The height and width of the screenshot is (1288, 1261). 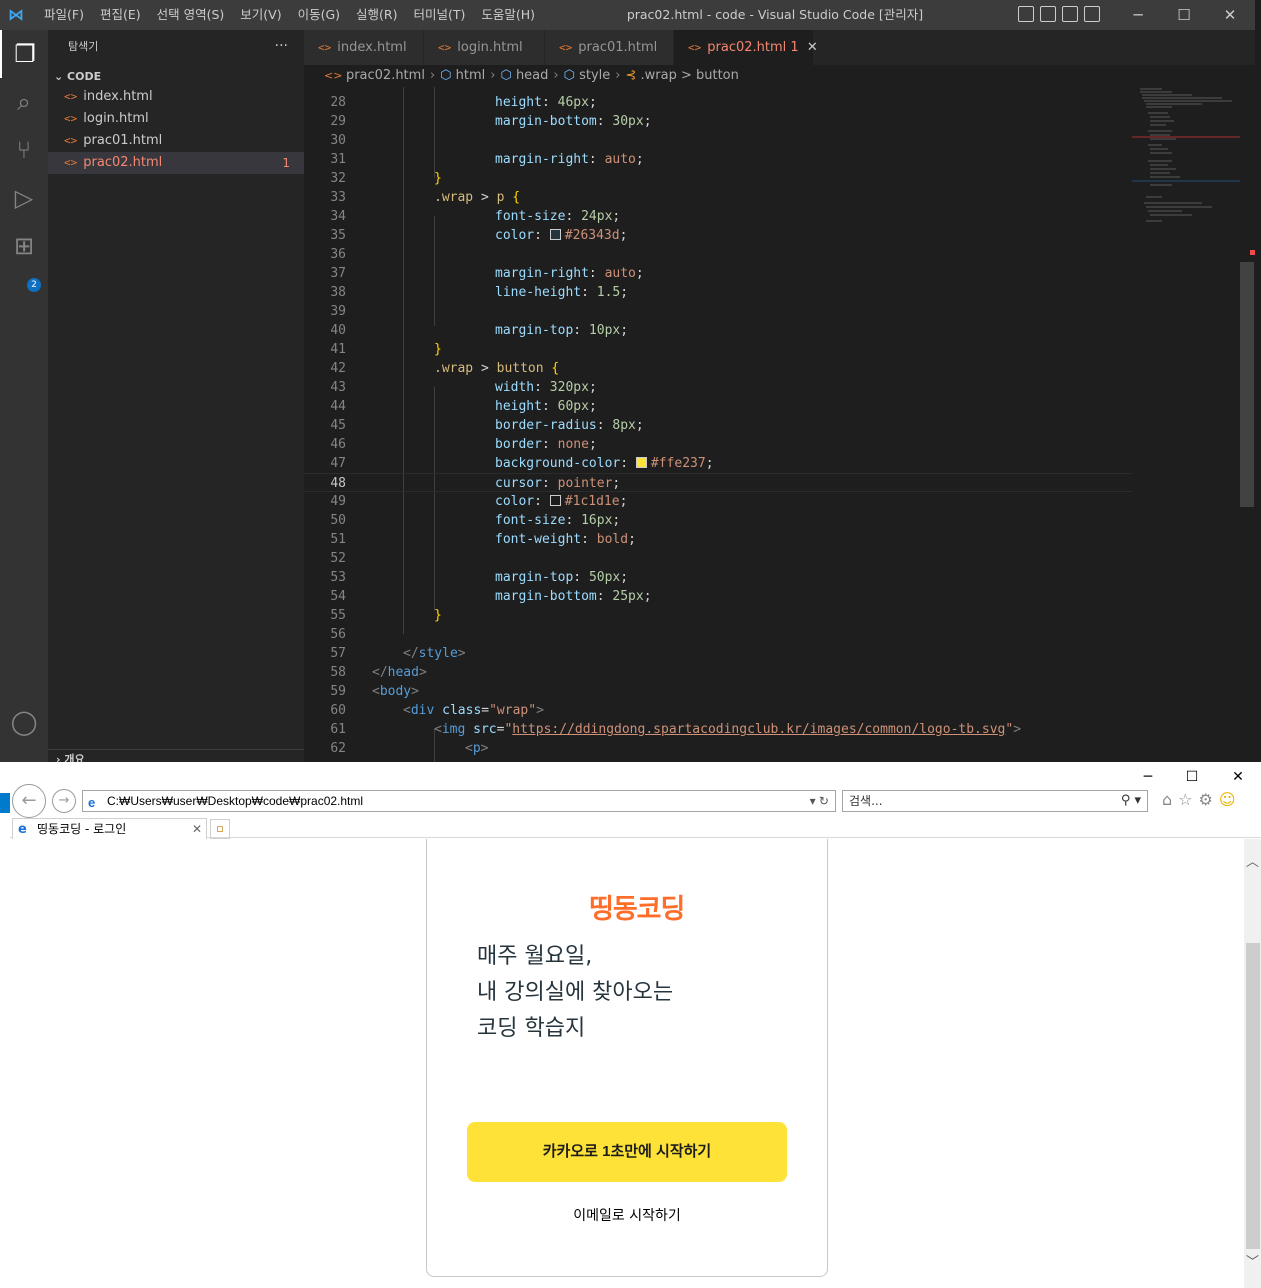 What do you see at coordinates (718, 102) in the screenshot?
I see `code-line: 28 height: 46px;` at bounding box center [718, 102].